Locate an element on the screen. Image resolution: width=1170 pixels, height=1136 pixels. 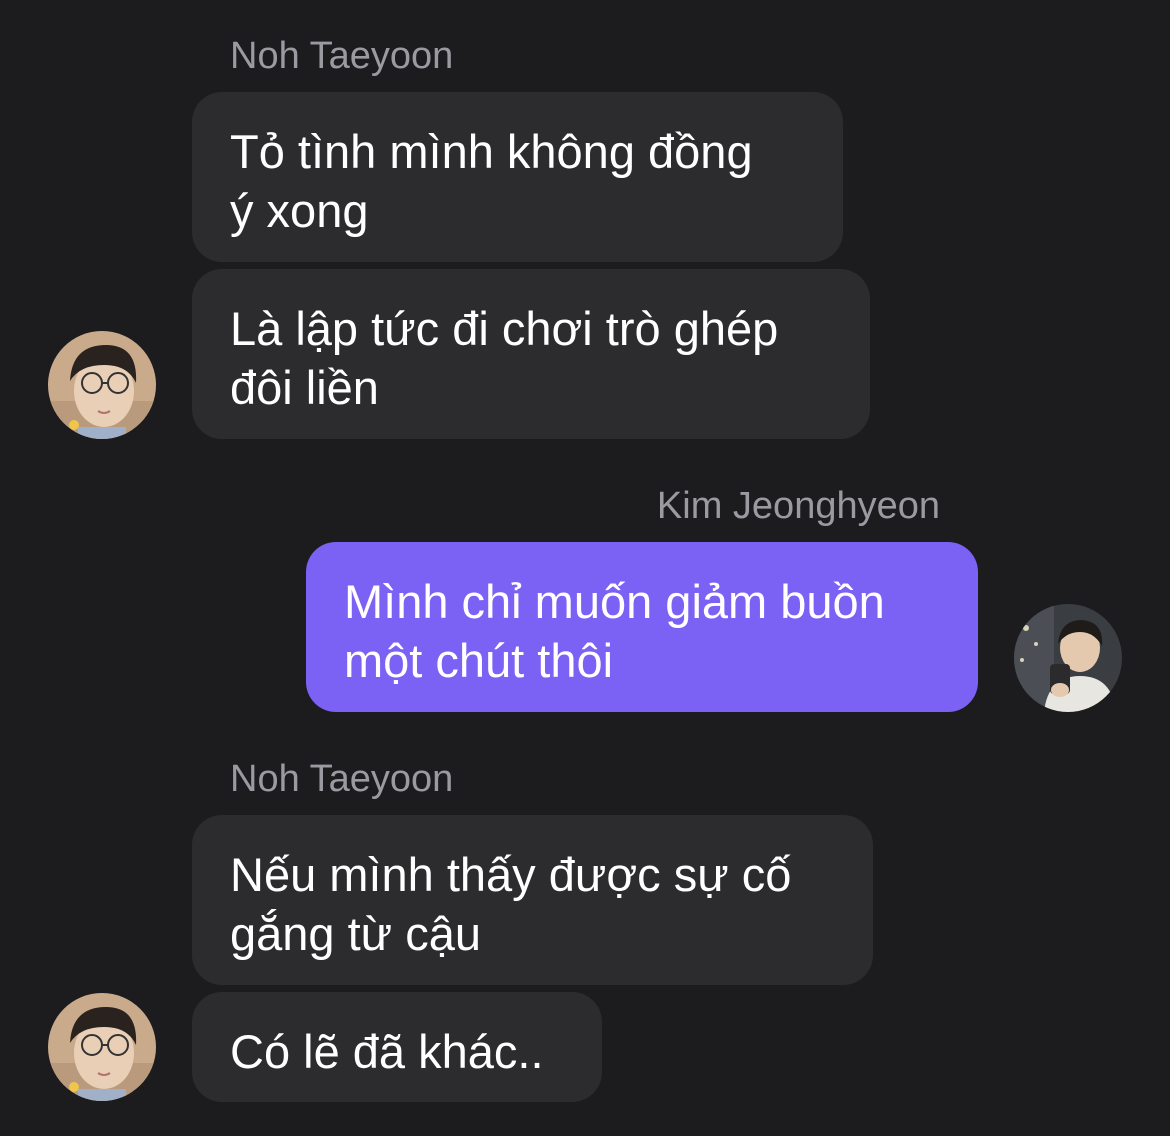
message-bubble-incoming: Nếu mình thấy được sự cố gắng từ cậu is located at coordinates (532, 900).